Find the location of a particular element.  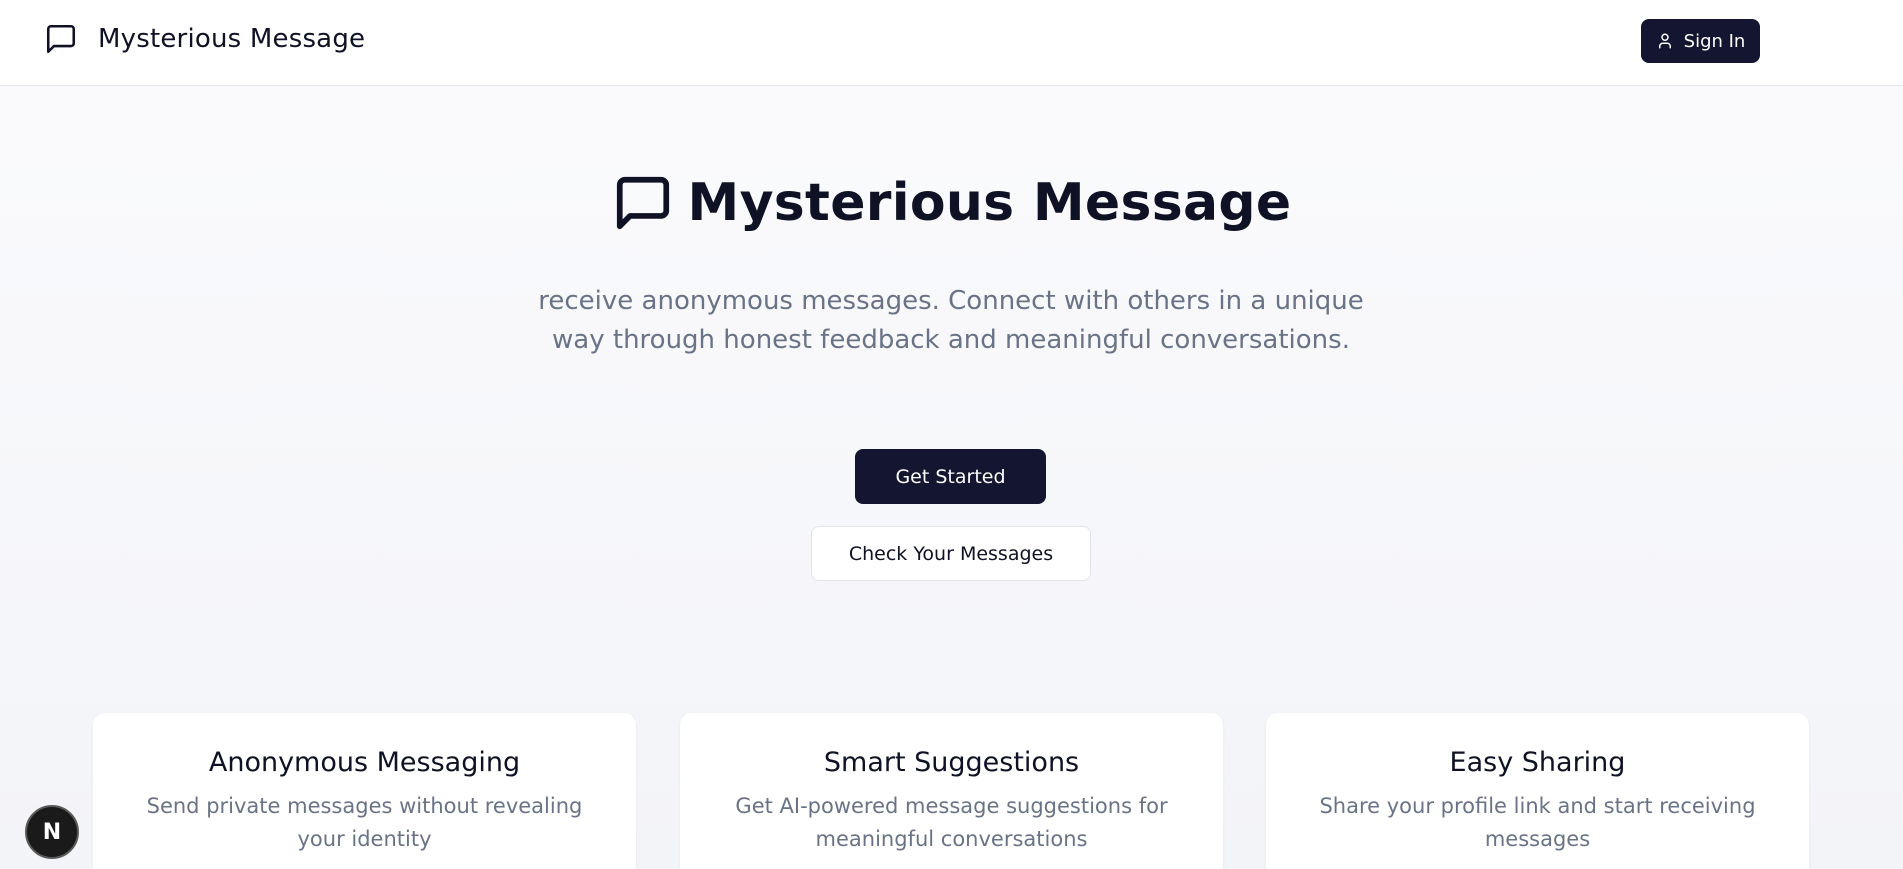

nextjs-dev-badge: N is located at coordinates (52, 832).